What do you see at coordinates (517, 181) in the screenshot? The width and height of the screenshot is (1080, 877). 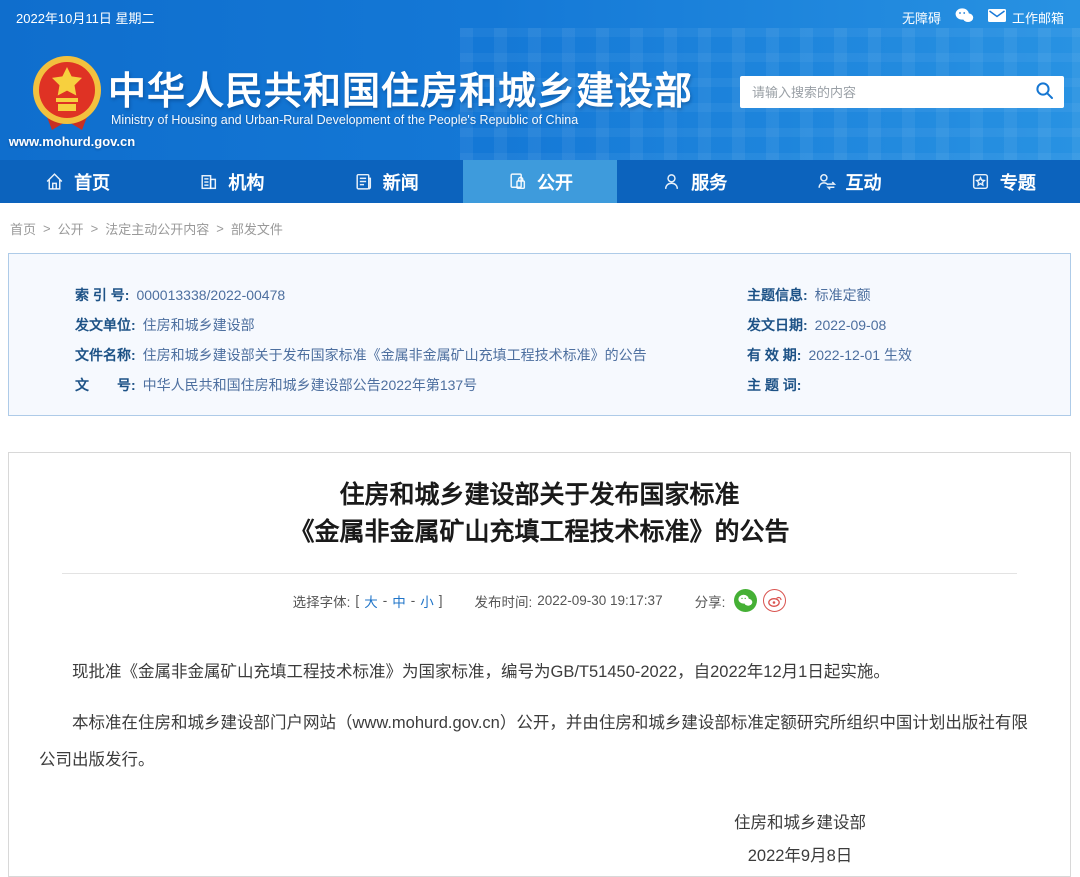 I see `disclosure-icon` at bounding box center [517, 181].